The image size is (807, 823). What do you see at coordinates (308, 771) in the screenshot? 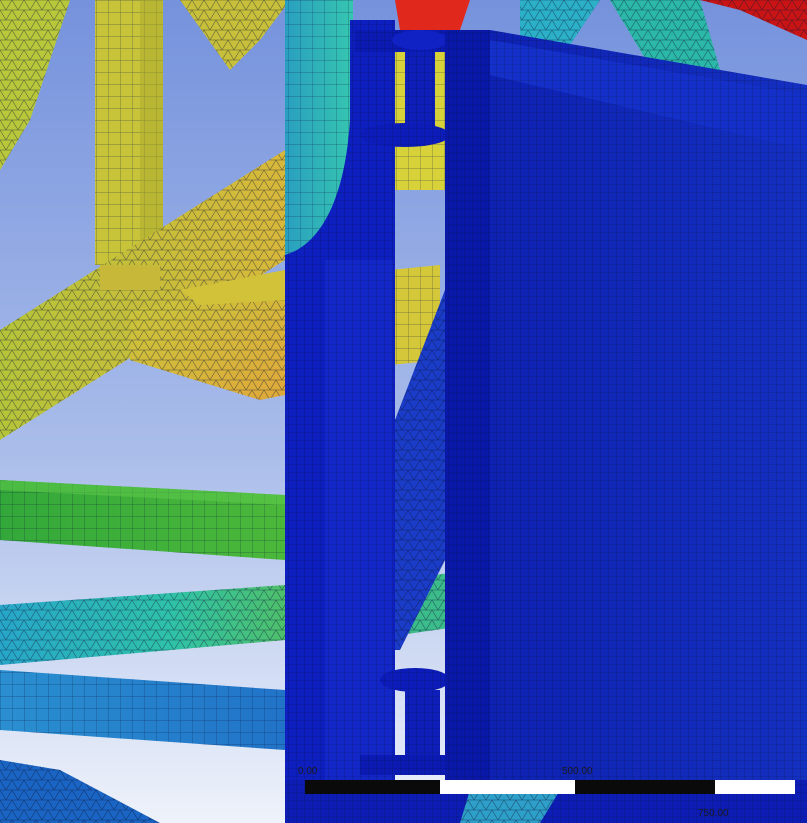
I see `scale-label-start: 0.00` at bounding box center [308, 771].